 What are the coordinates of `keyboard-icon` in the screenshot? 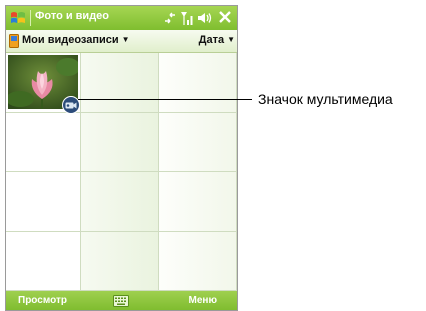 It's located at (121, 301).